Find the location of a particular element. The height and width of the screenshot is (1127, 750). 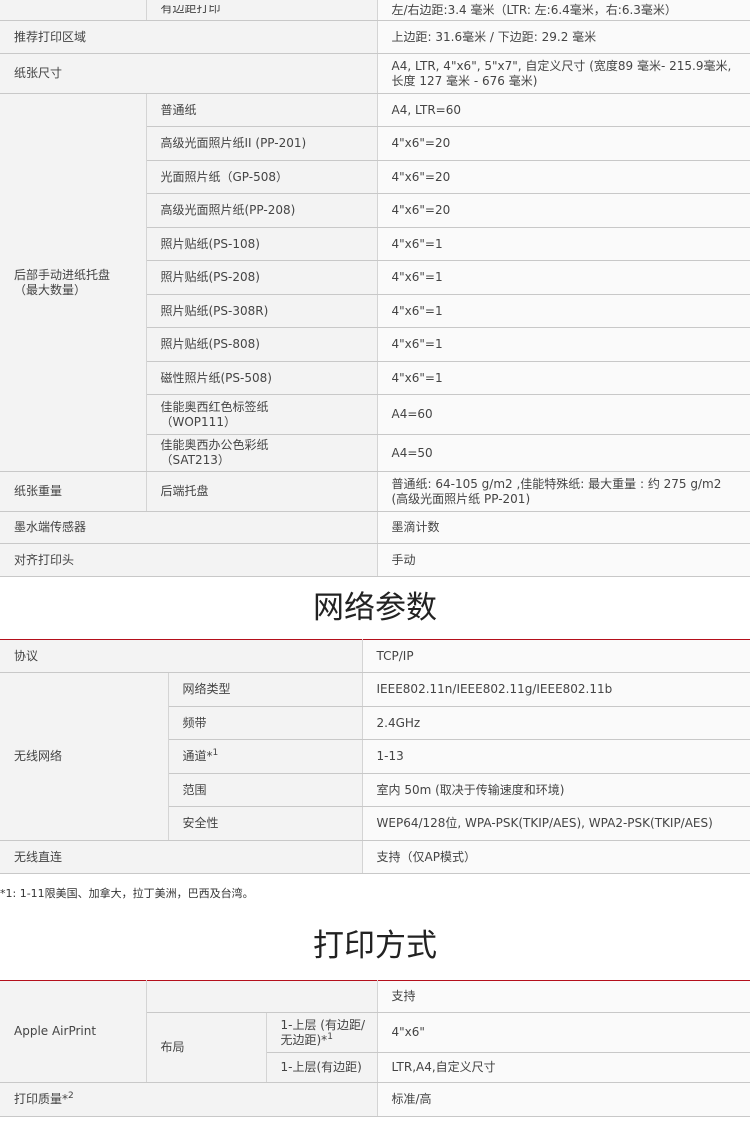

tray-item-name: 高级光面照片纸(PP-208) is located at coordinates (262, 210).